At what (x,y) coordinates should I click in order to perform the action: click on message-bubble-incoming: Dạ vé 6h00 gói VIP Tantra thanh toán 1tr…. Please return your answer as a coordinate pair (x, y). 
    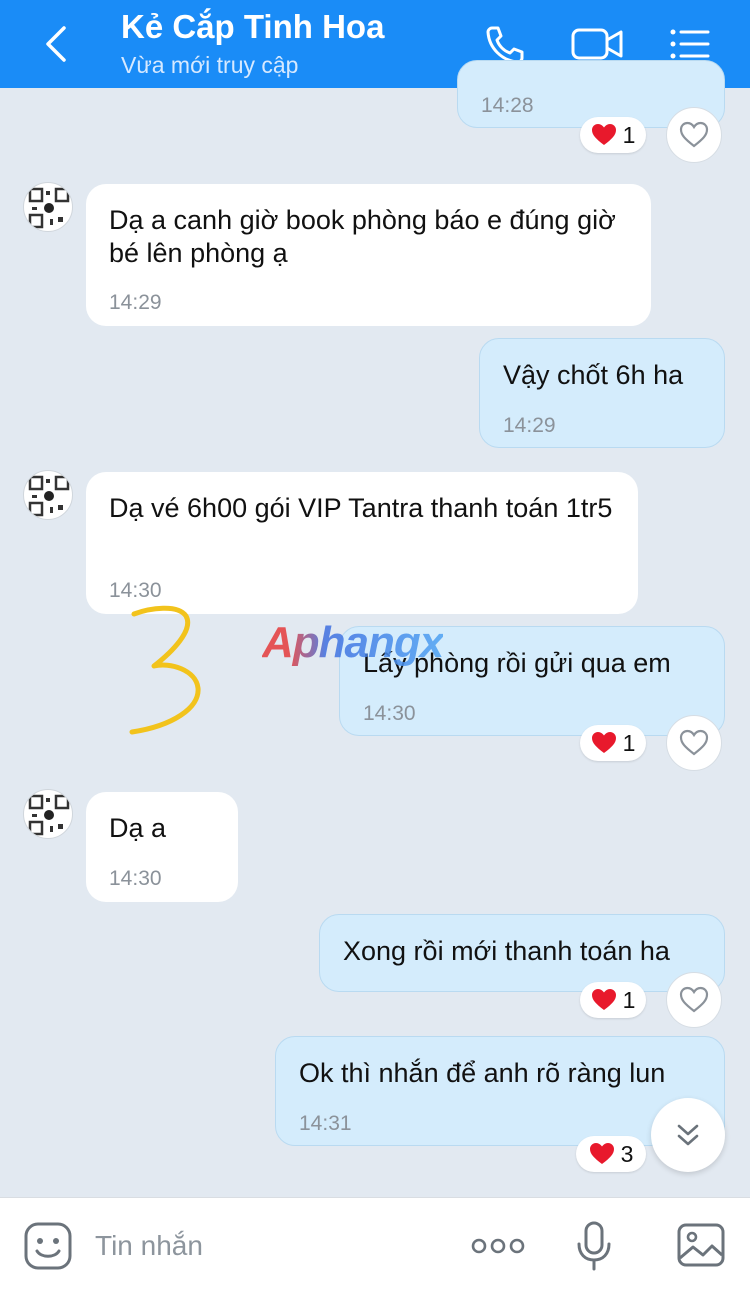
    Looking at the image, I should click on (362, 543).